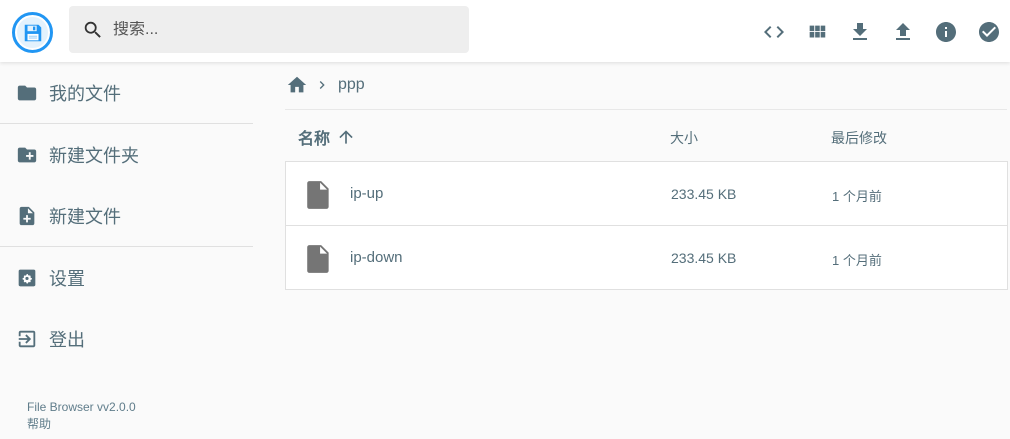 The image size is (1010, 439). Describe the element at coordinates (816, 31) in the screenshot. I see `grid-view-icon` at that location.